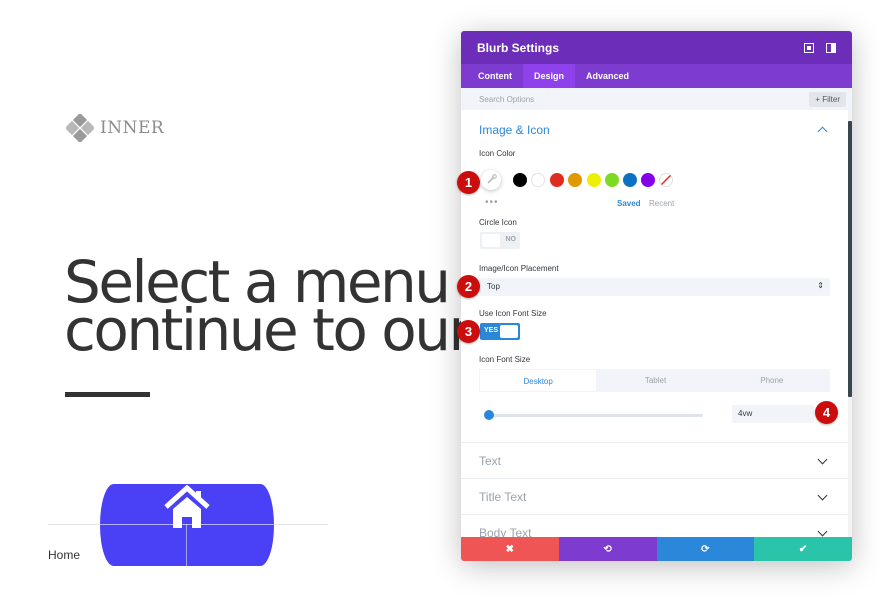  Describe the element at coordinates (493, 286) in the screenshot. I see `placement-value: Top` at that location.